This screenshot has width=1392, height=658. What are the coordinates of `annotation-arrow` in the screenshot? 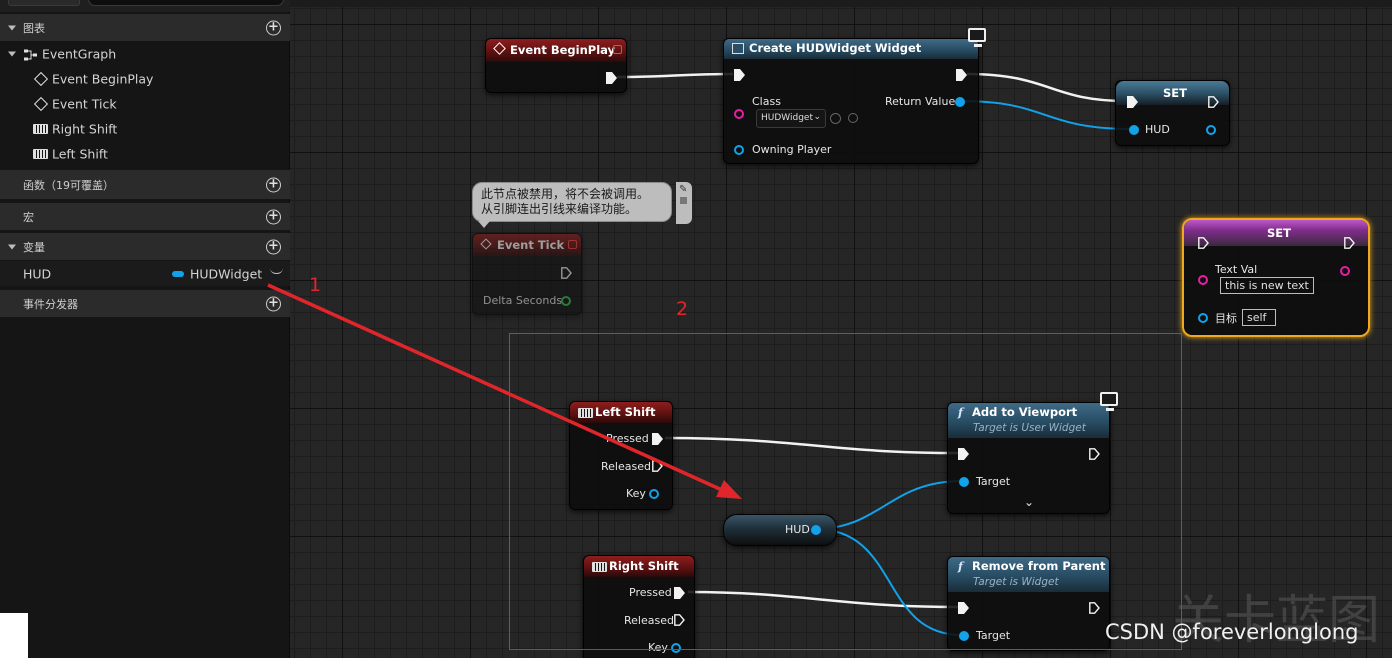 It's located at (504, 391).